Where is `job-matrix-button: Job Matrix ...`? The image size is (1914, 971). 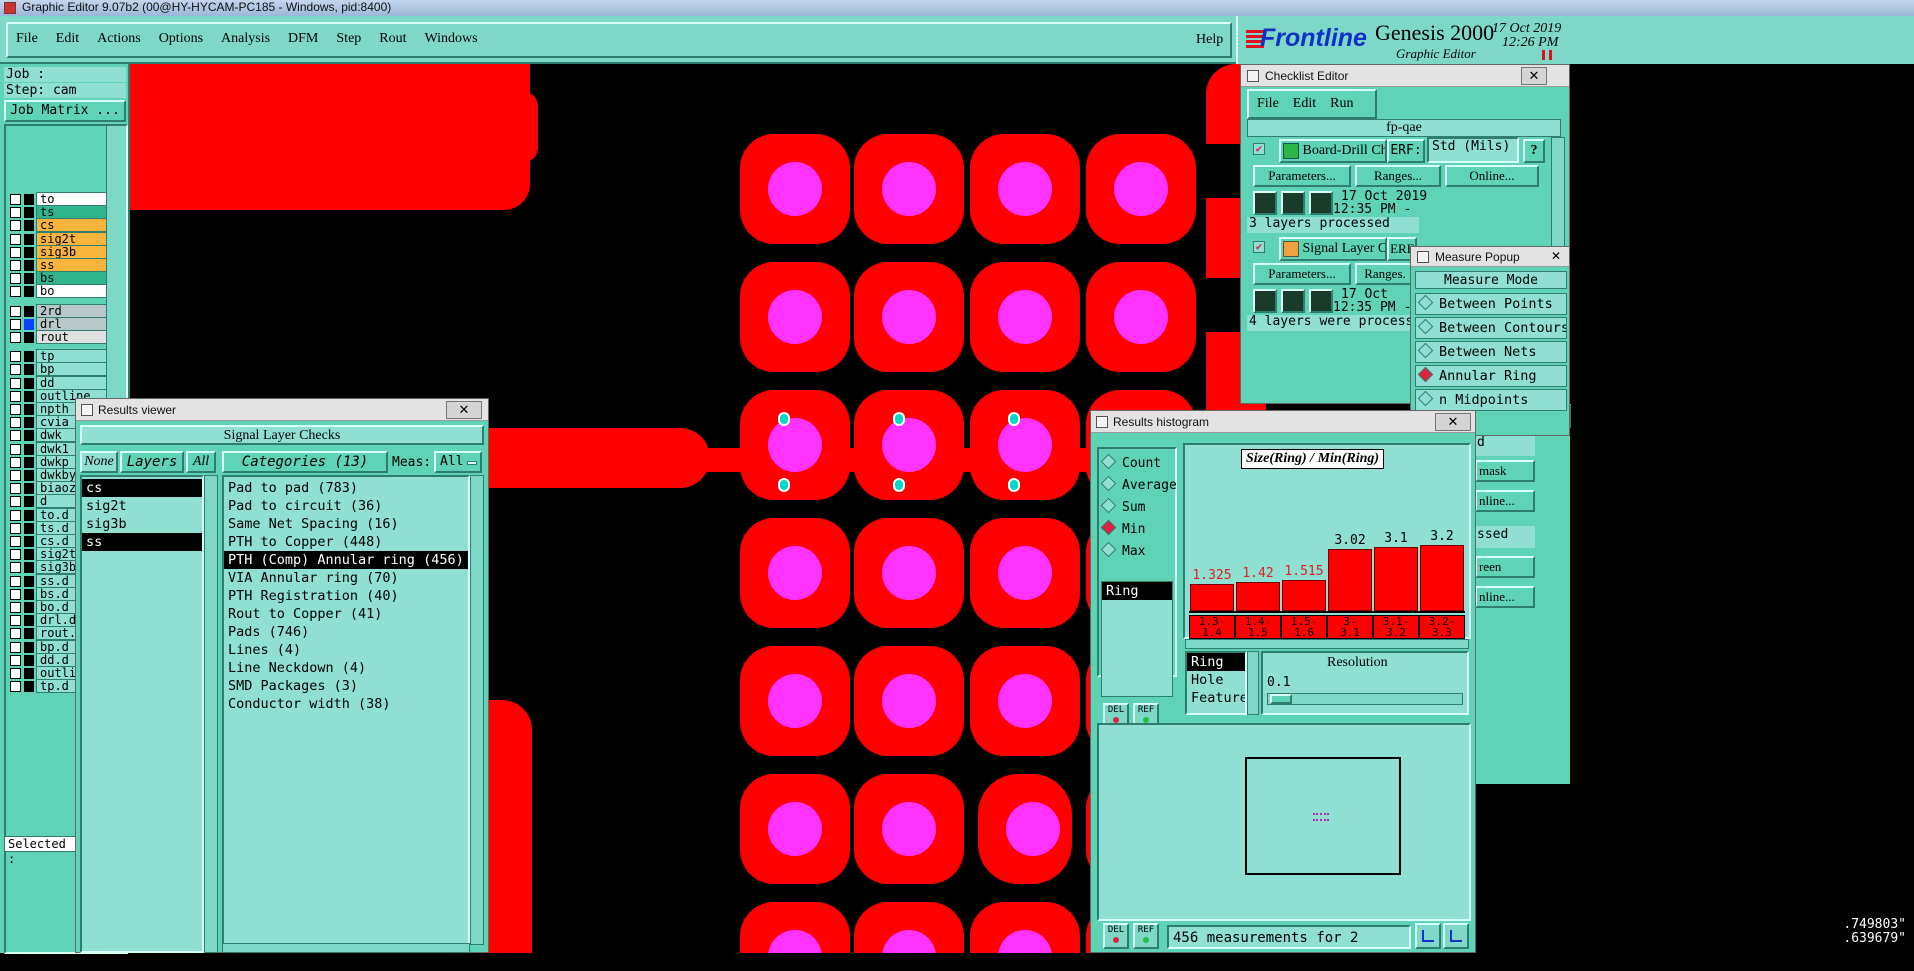 job-matrix-button: Job Matrix ... is located at coordinates (65, 111).